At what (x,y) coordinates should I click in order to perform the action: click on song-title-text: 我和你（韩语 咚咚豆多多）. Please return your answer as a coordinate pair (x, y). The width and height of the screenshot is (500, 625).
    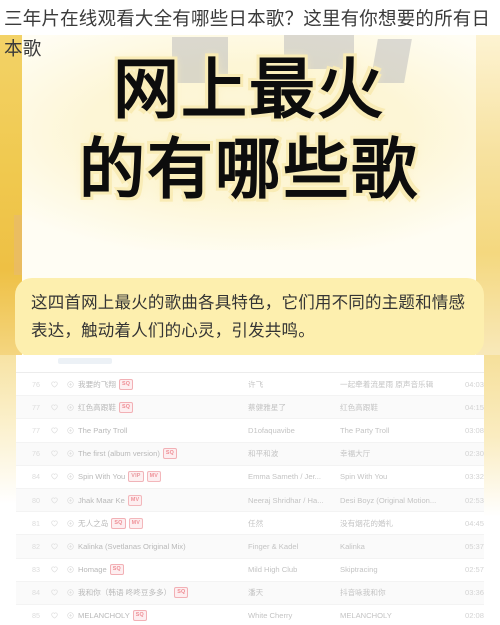
    Looking at the image, I should click on (125, 593).